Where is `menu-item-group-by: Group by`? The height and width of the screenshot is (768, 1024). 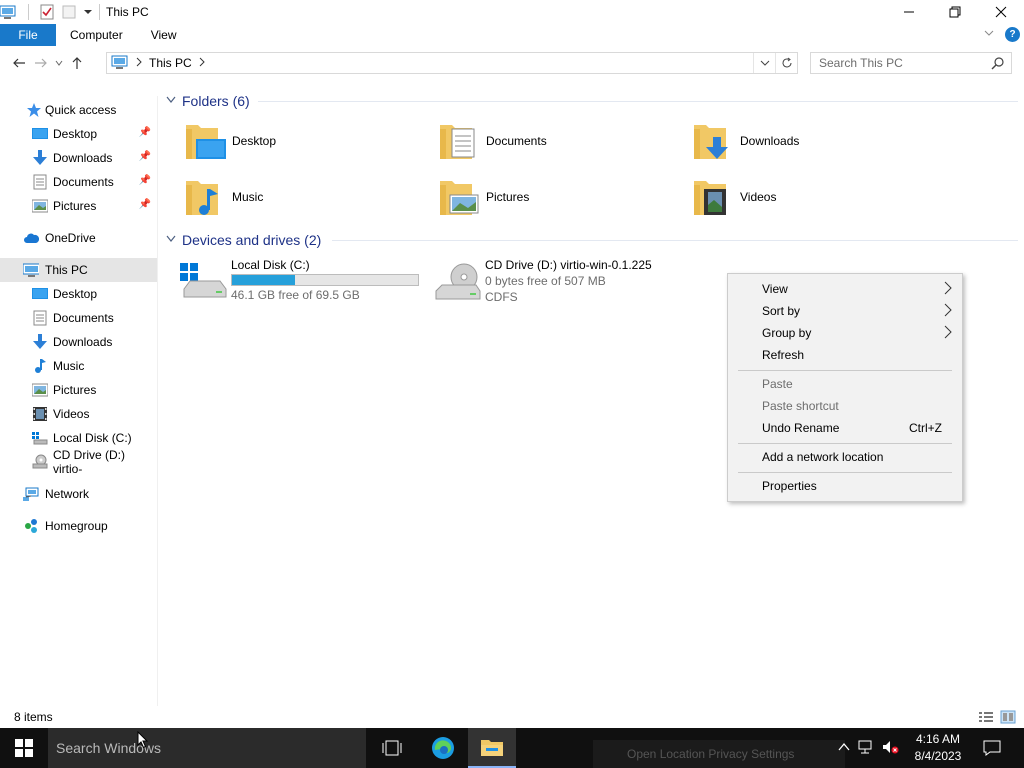
menu-item-group-by: Group by is located at coordinates (845, 333).